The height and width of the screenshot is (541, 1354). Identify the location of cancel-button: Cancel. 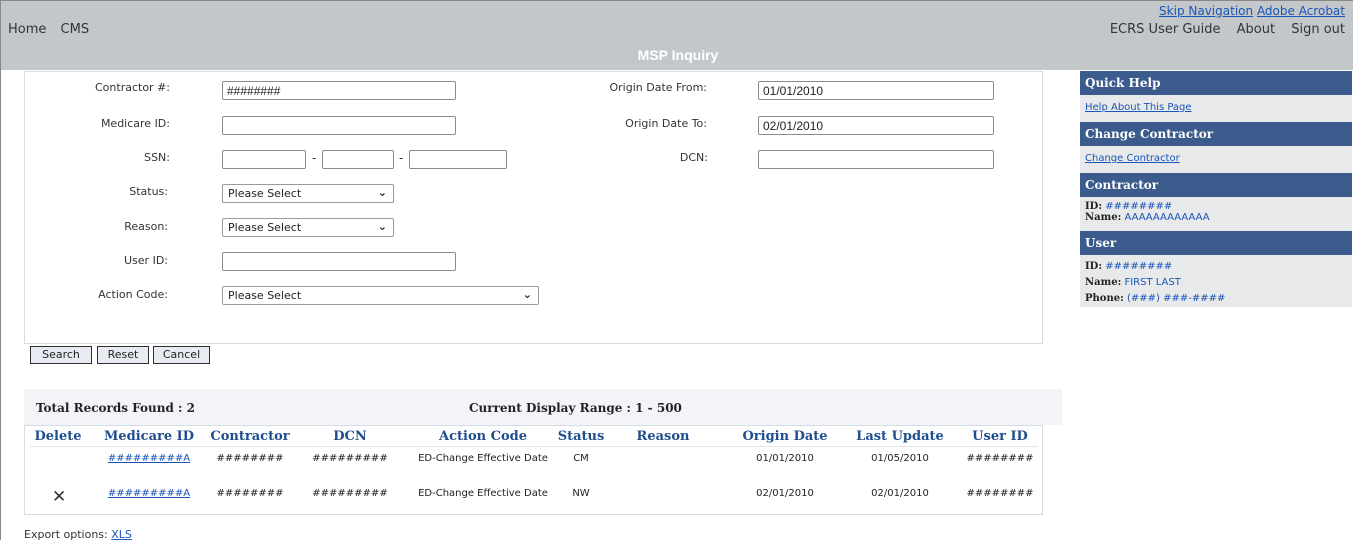
(181, 355).